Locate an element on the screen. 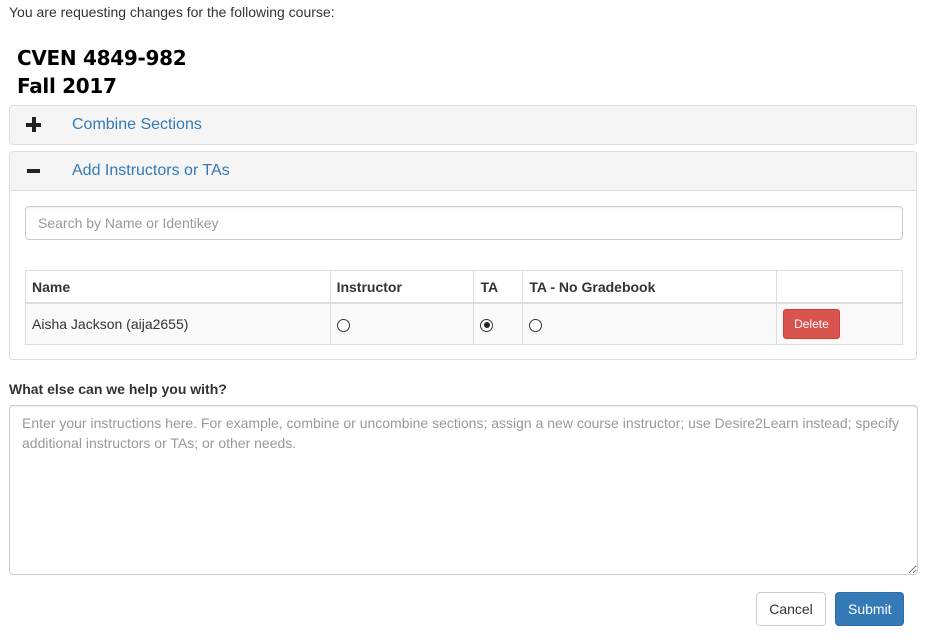 This screenshot has height=642, width=935. add-instructors-toggle: Add Instructors or TAs is located at coordinates (463, 171).